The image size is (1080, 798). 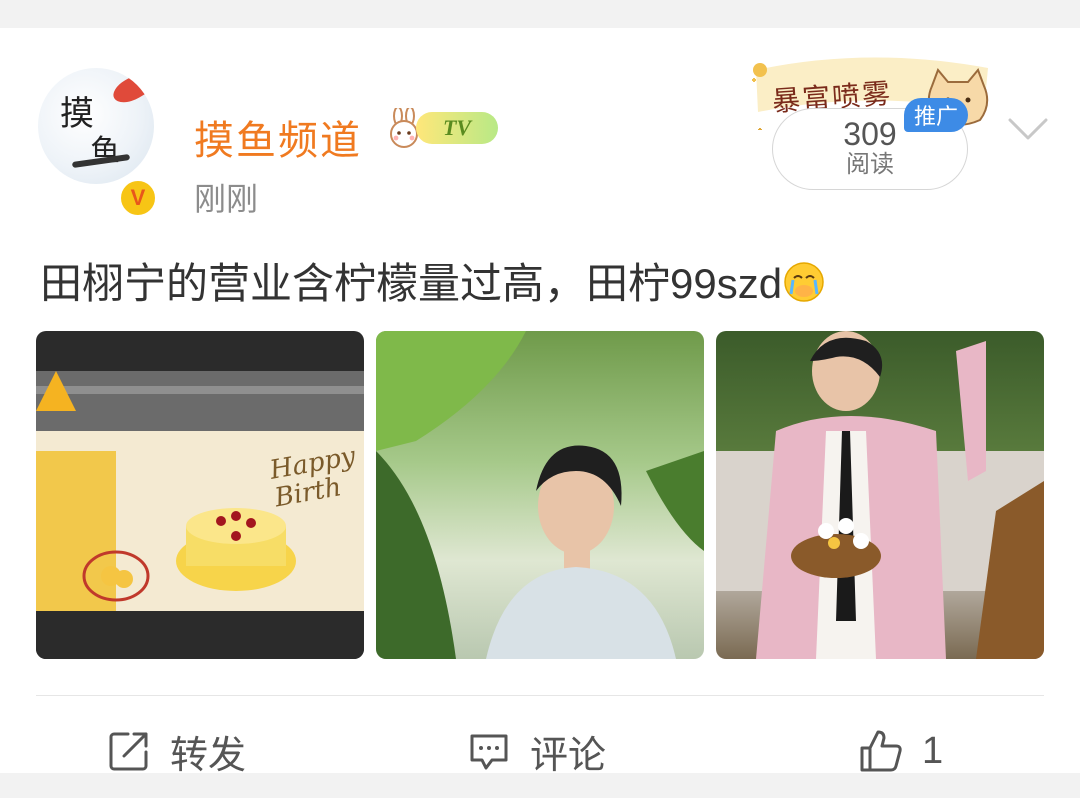 I want to click on post-time: 刚刚, so click(x=226, y=199).